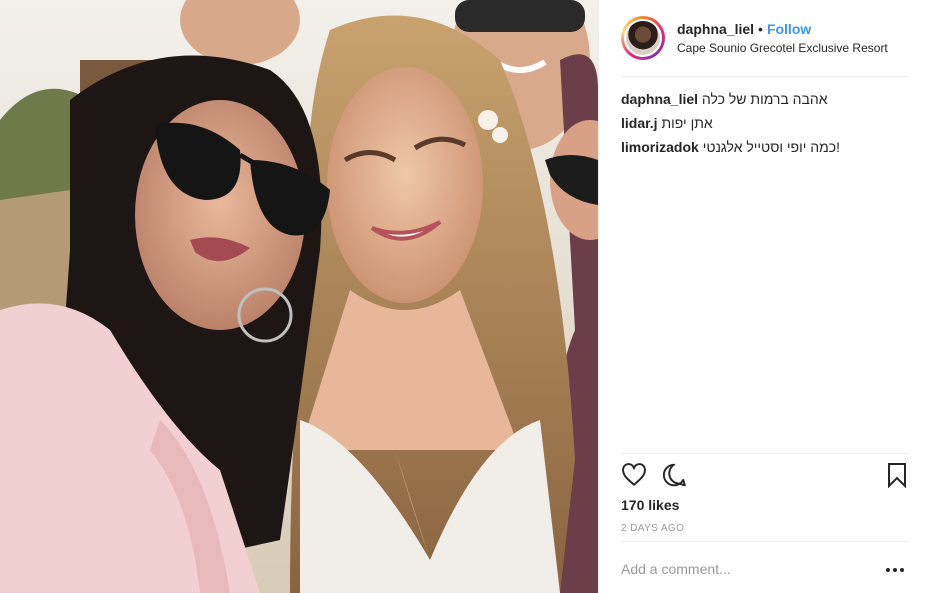  Describe the element at coordinates (765, 453) in the screenshot. I see `actions-divider` at that location.